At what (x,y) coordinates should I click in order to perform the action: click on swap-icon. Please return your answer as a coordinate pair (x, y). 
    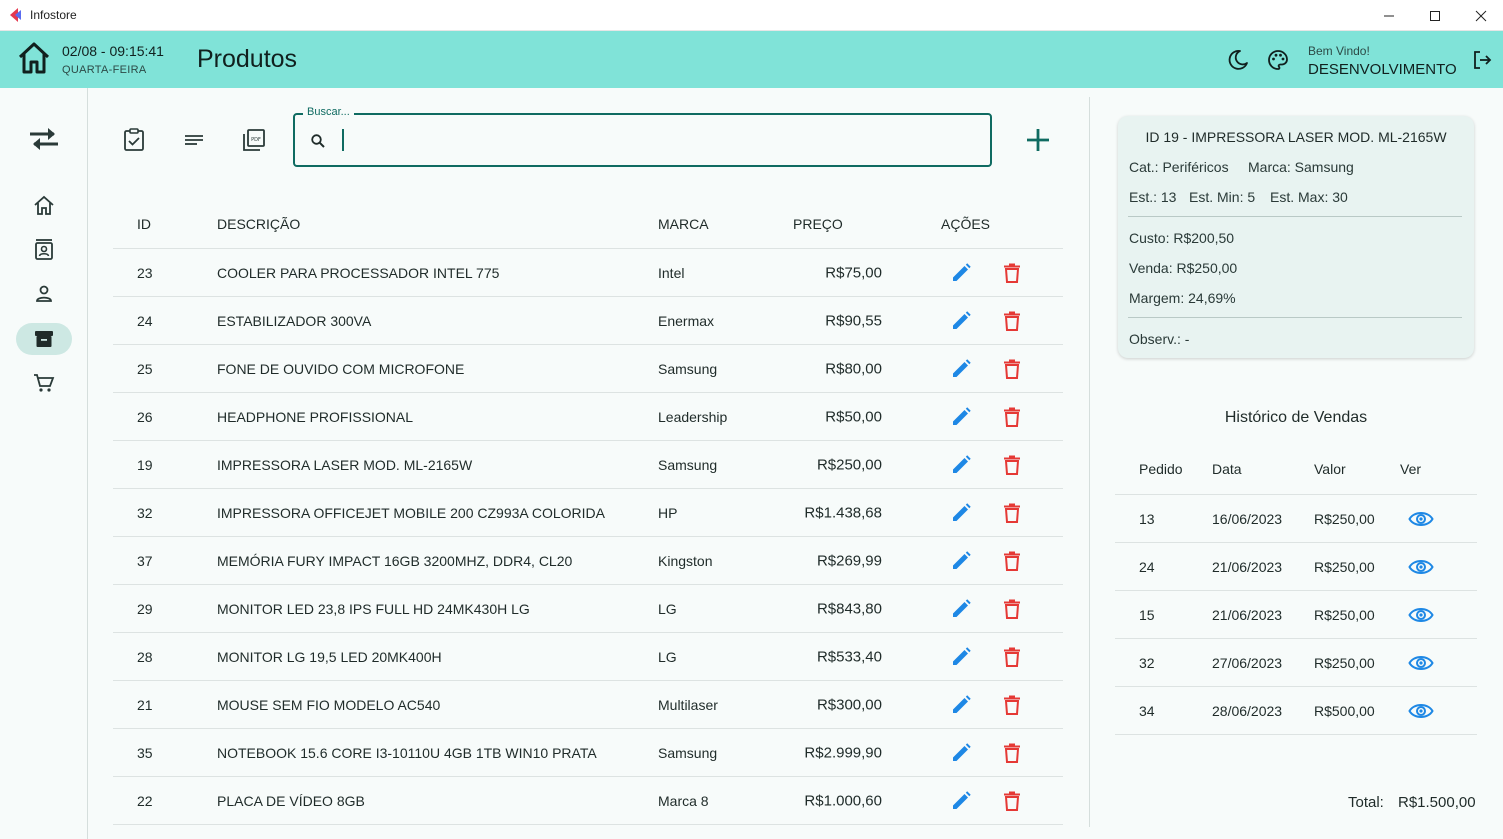
    Looking at the image, I should click on (44, 139).